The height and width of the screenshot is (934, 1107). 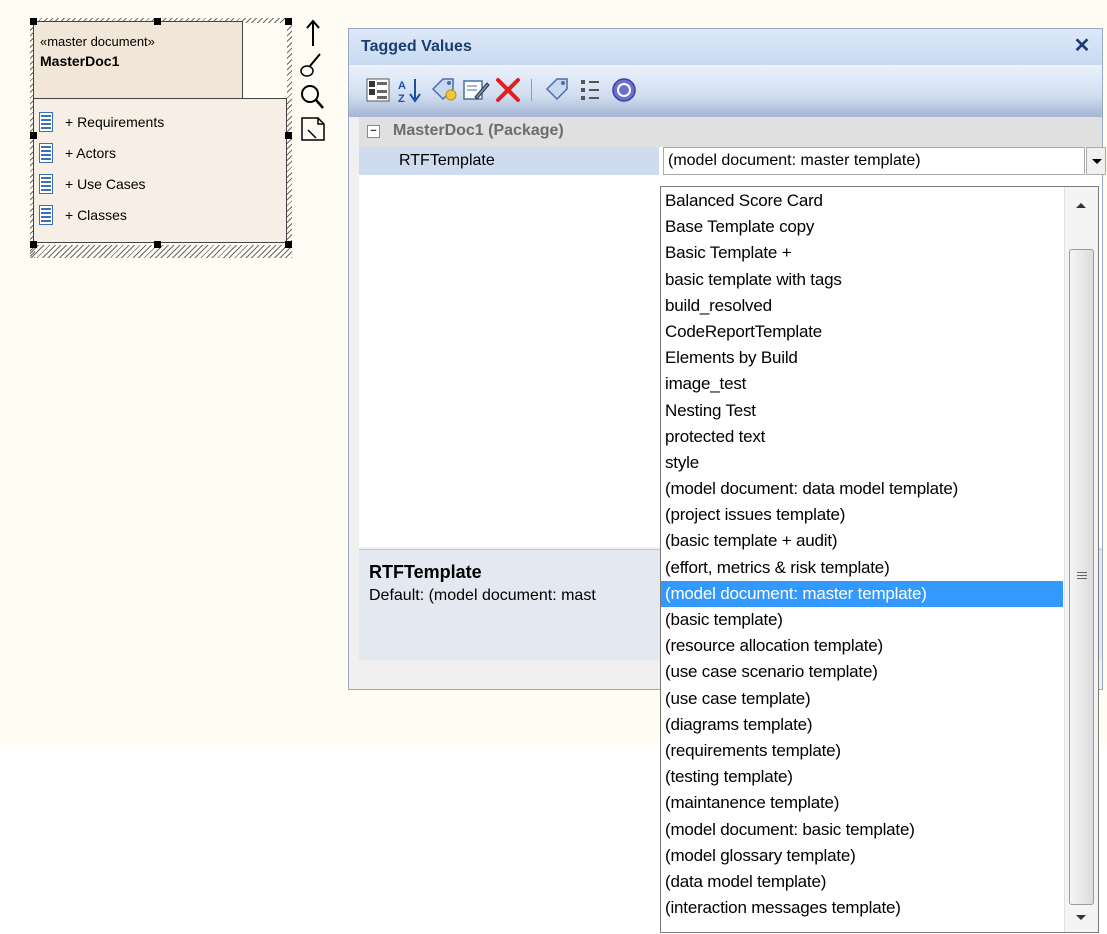 What do you see at coordinates (313, 65) in the screenshot?
I see `paint-brush-icon` at bounding box center [313, 65].